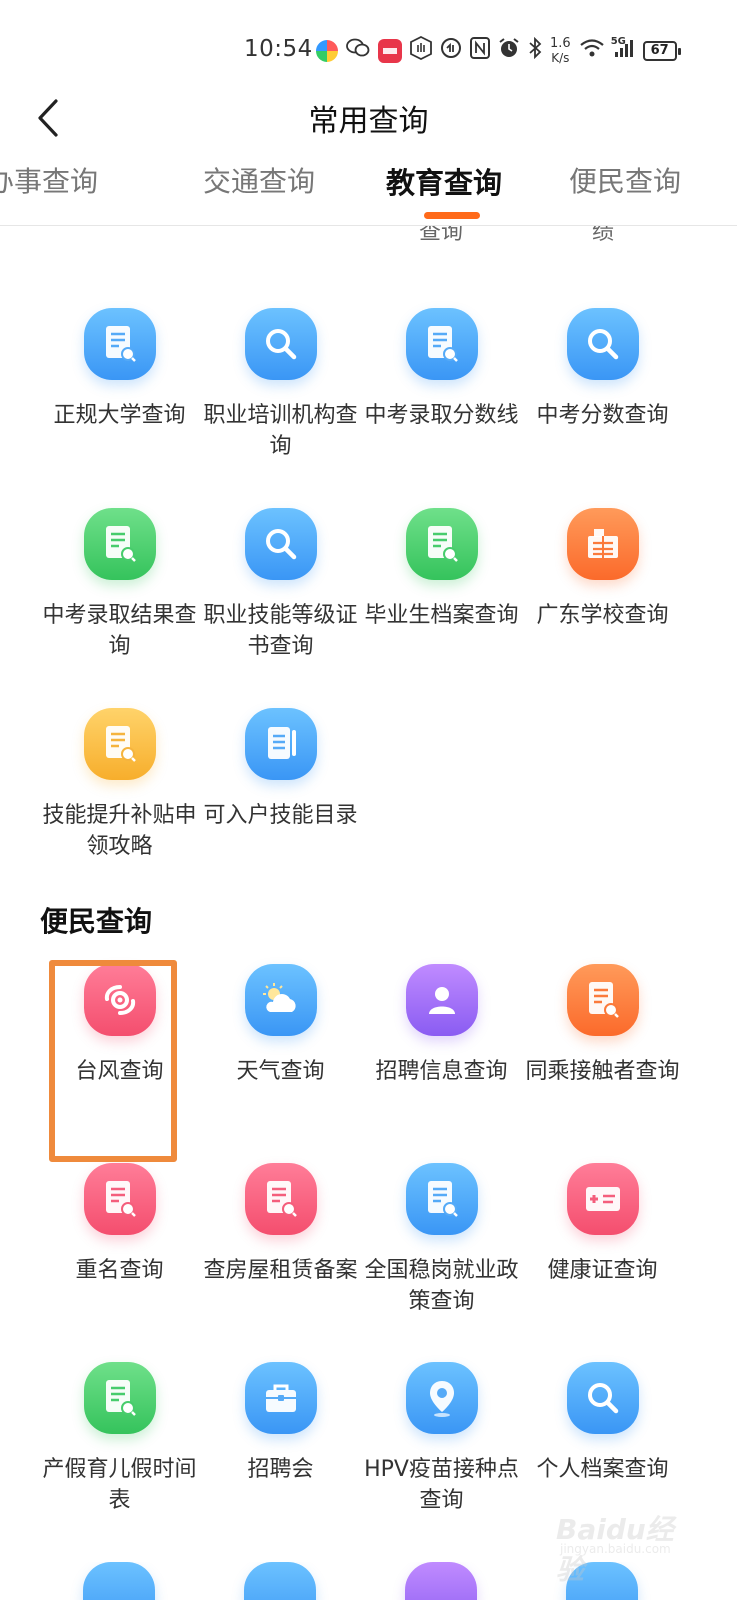 The height and width of the screenshot is (1600, 737). I want to click on grid-item-label: 职业技能等级证书查询, so click(280, 631).